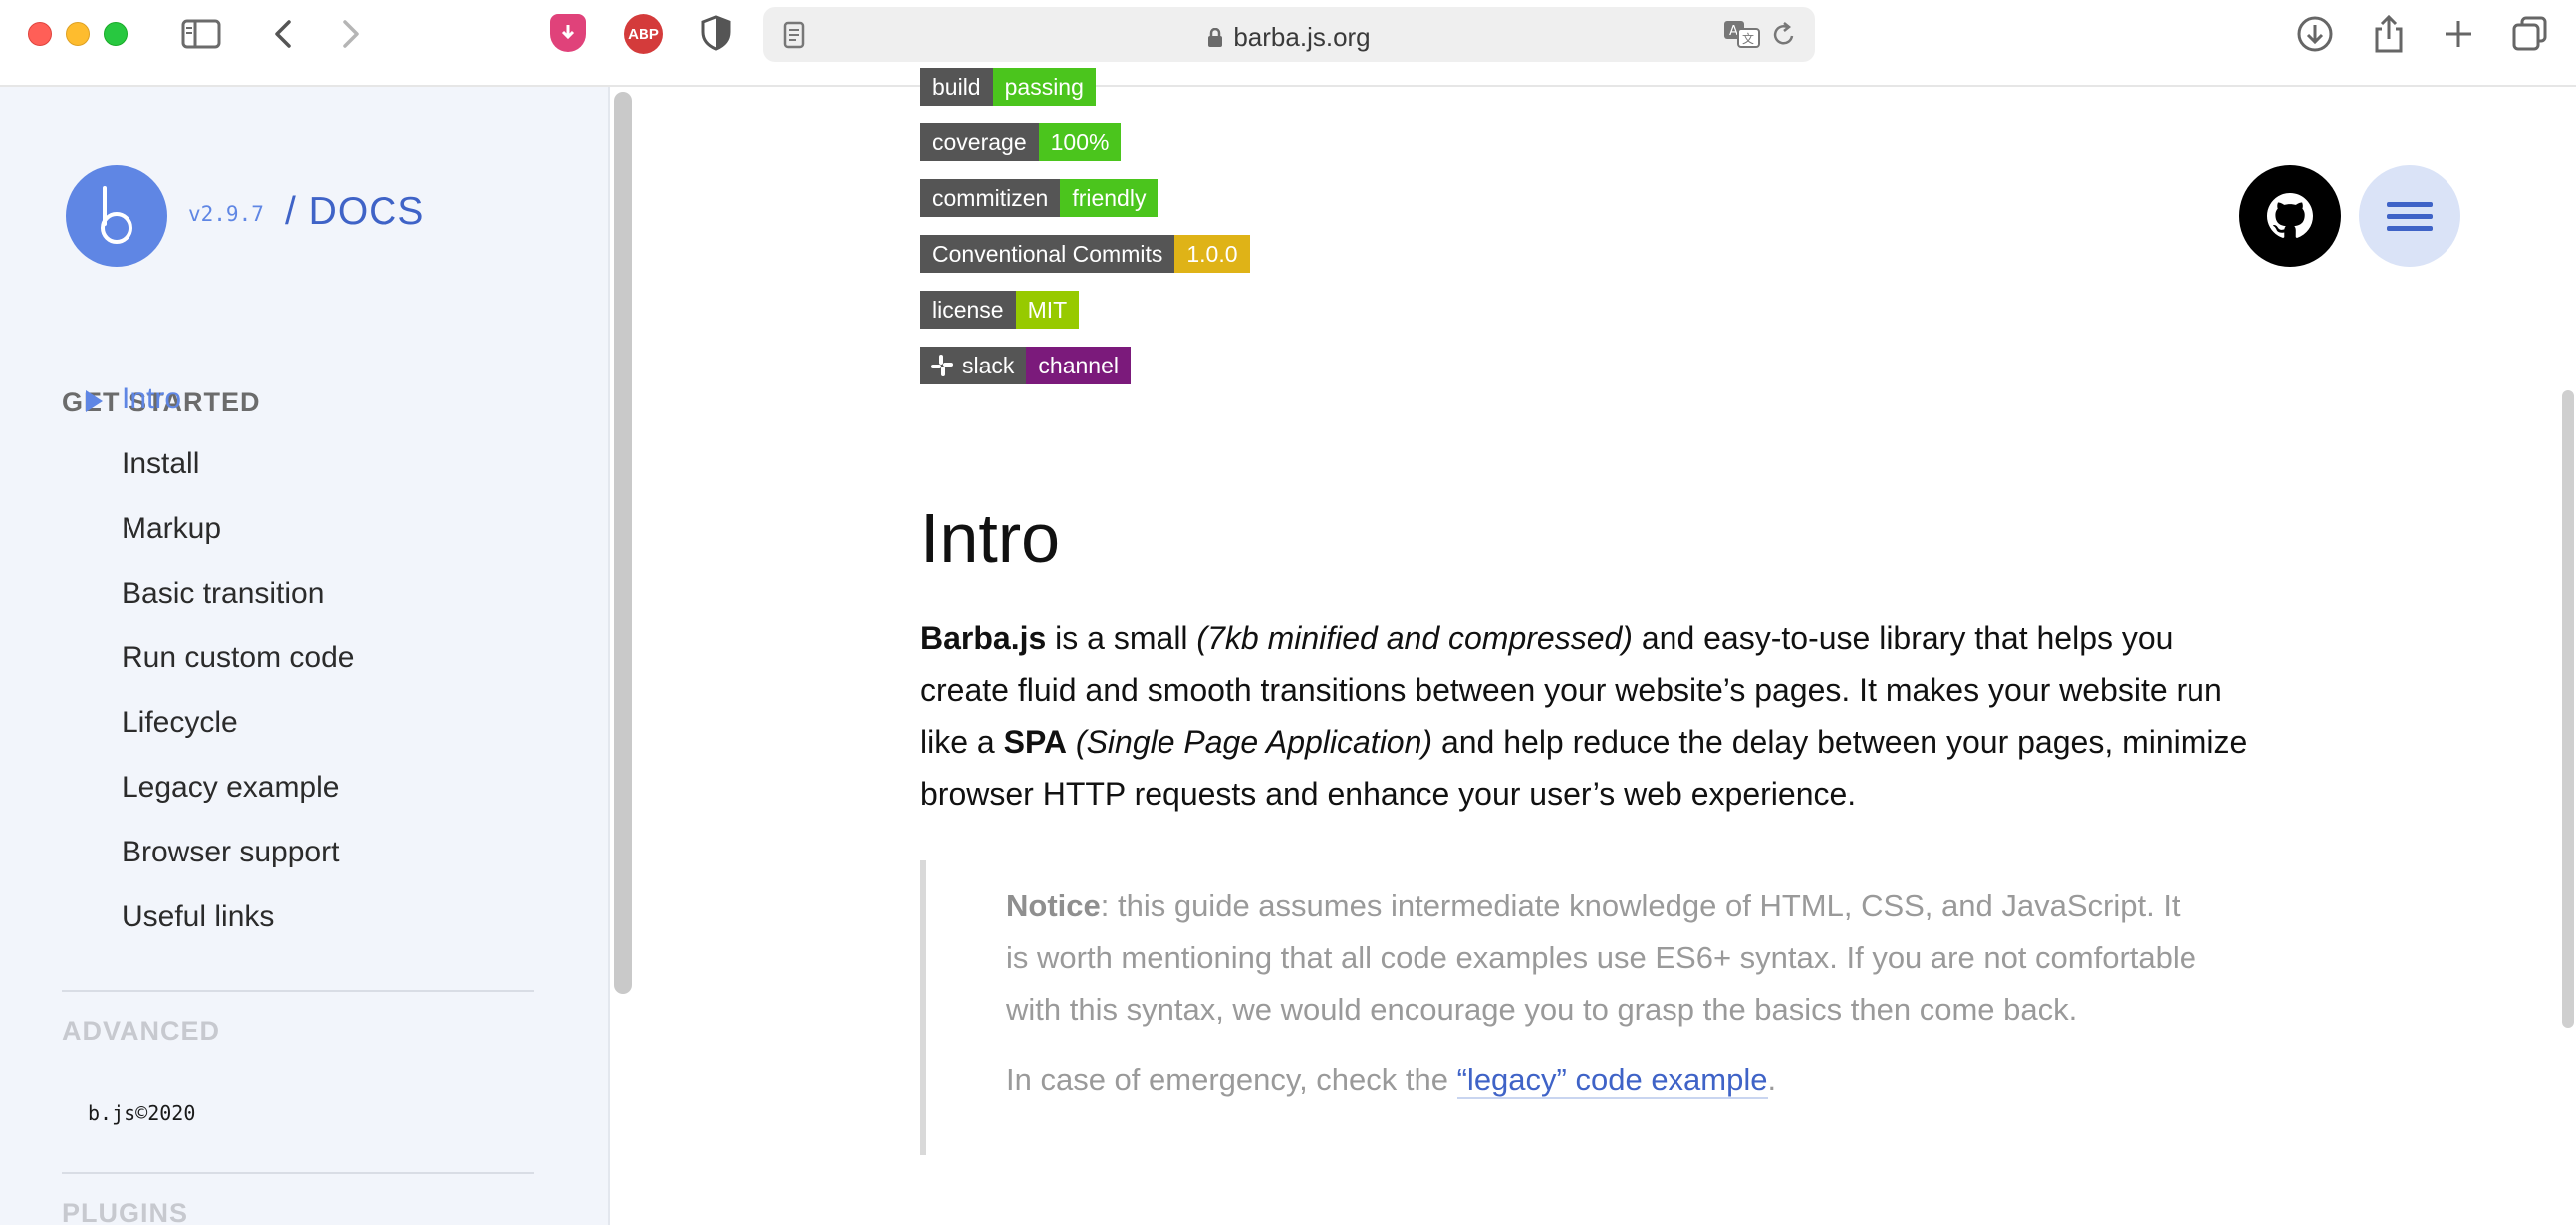  Describe the element at coordinates (568, 33) in the screenshot. I see `ublock-icon` at that location.